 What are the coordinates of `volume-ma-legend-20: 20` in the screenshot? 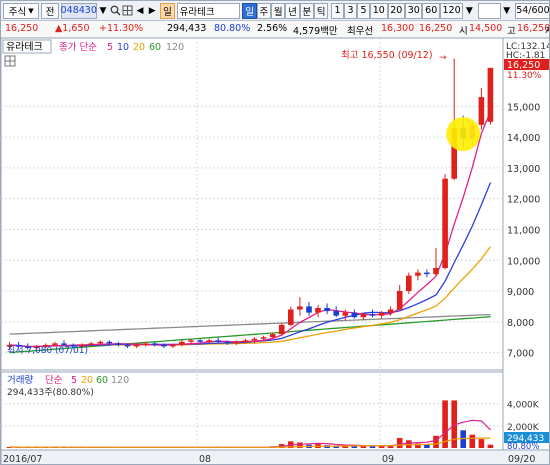 It's located at (87, 380).